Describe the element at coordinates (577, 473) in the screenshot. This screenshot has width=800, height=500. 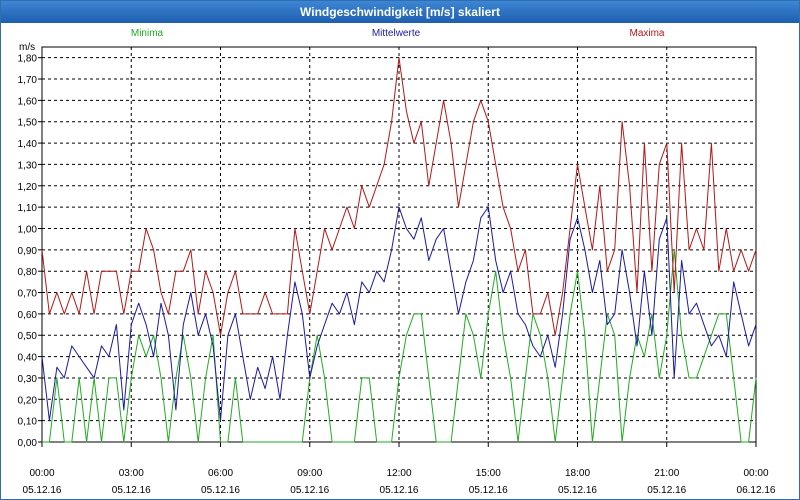
I see `x-tick-time: 18:00` at that location.